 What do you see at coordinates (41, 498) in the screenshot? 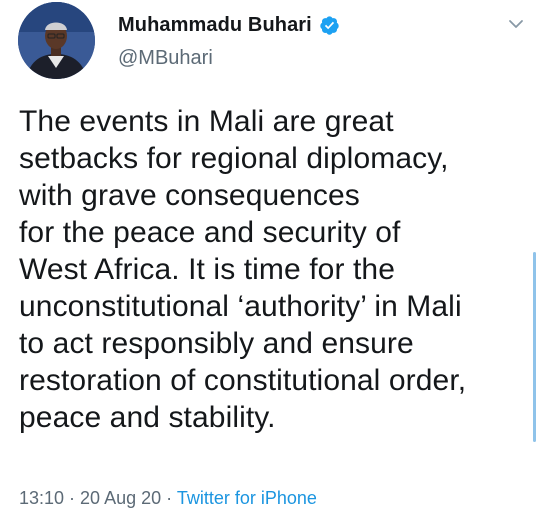
I see `tweet-time: 13:10` at bounding box center [41, 498].